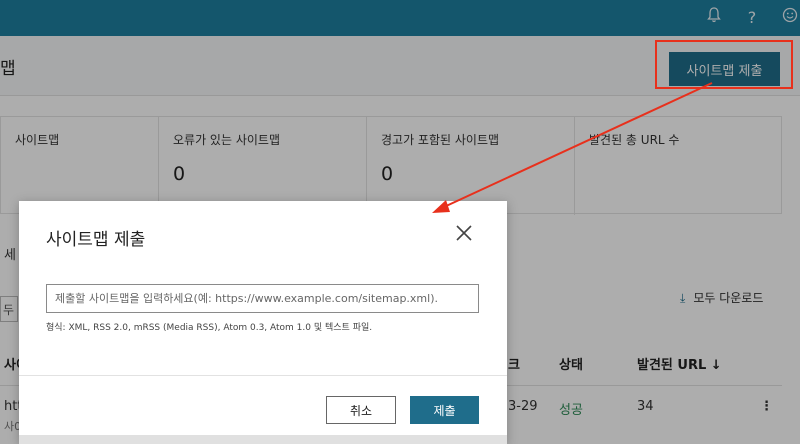 The height and width of the screenshot is (444, 800). I want to click on cancel-button: 취소, so click(361, 410).